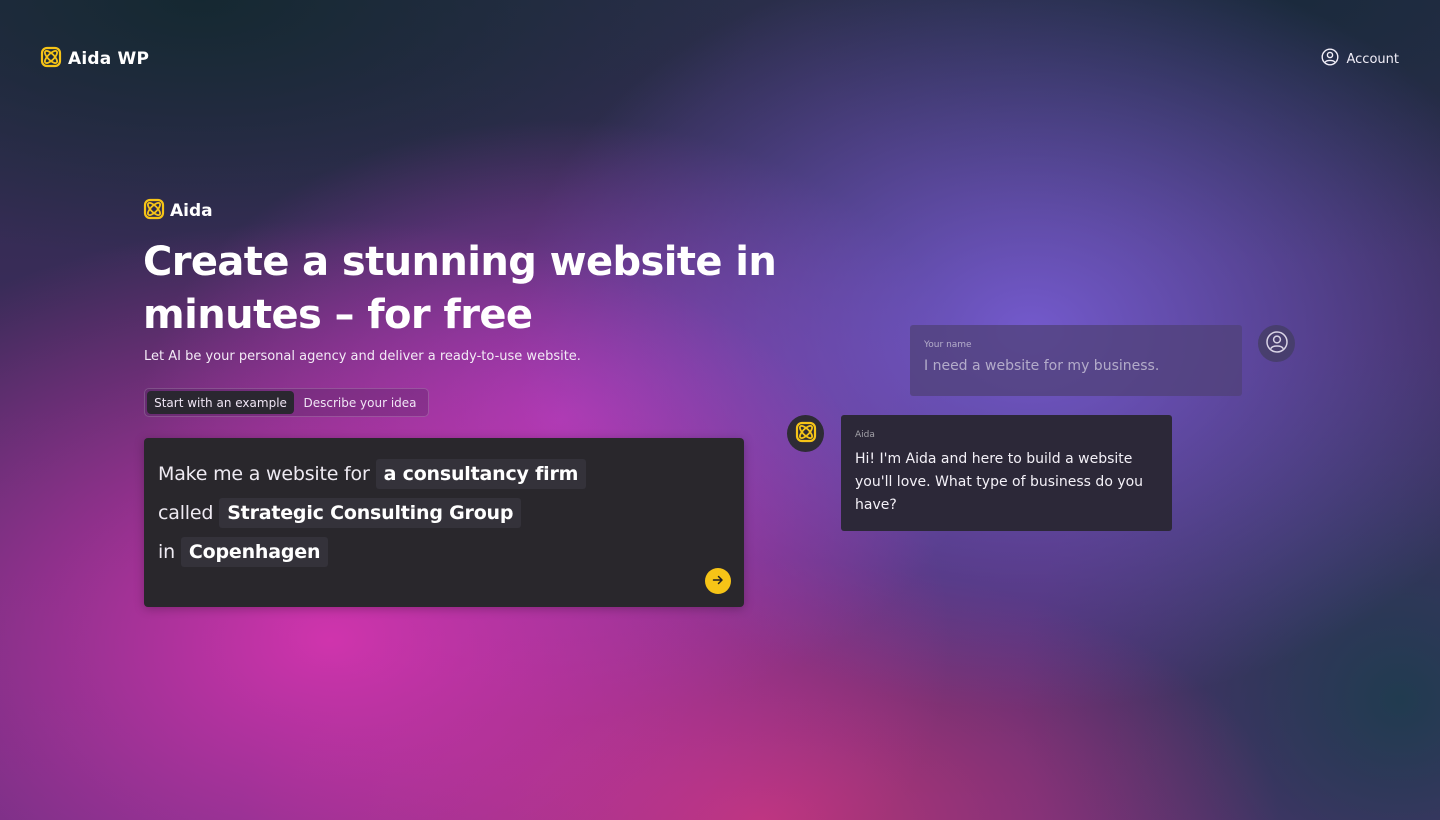 The image size is (1440, 820). Describe the element at coordinates (948, 345) in the screenshot. I see `user-message-label: Your name` at that location.